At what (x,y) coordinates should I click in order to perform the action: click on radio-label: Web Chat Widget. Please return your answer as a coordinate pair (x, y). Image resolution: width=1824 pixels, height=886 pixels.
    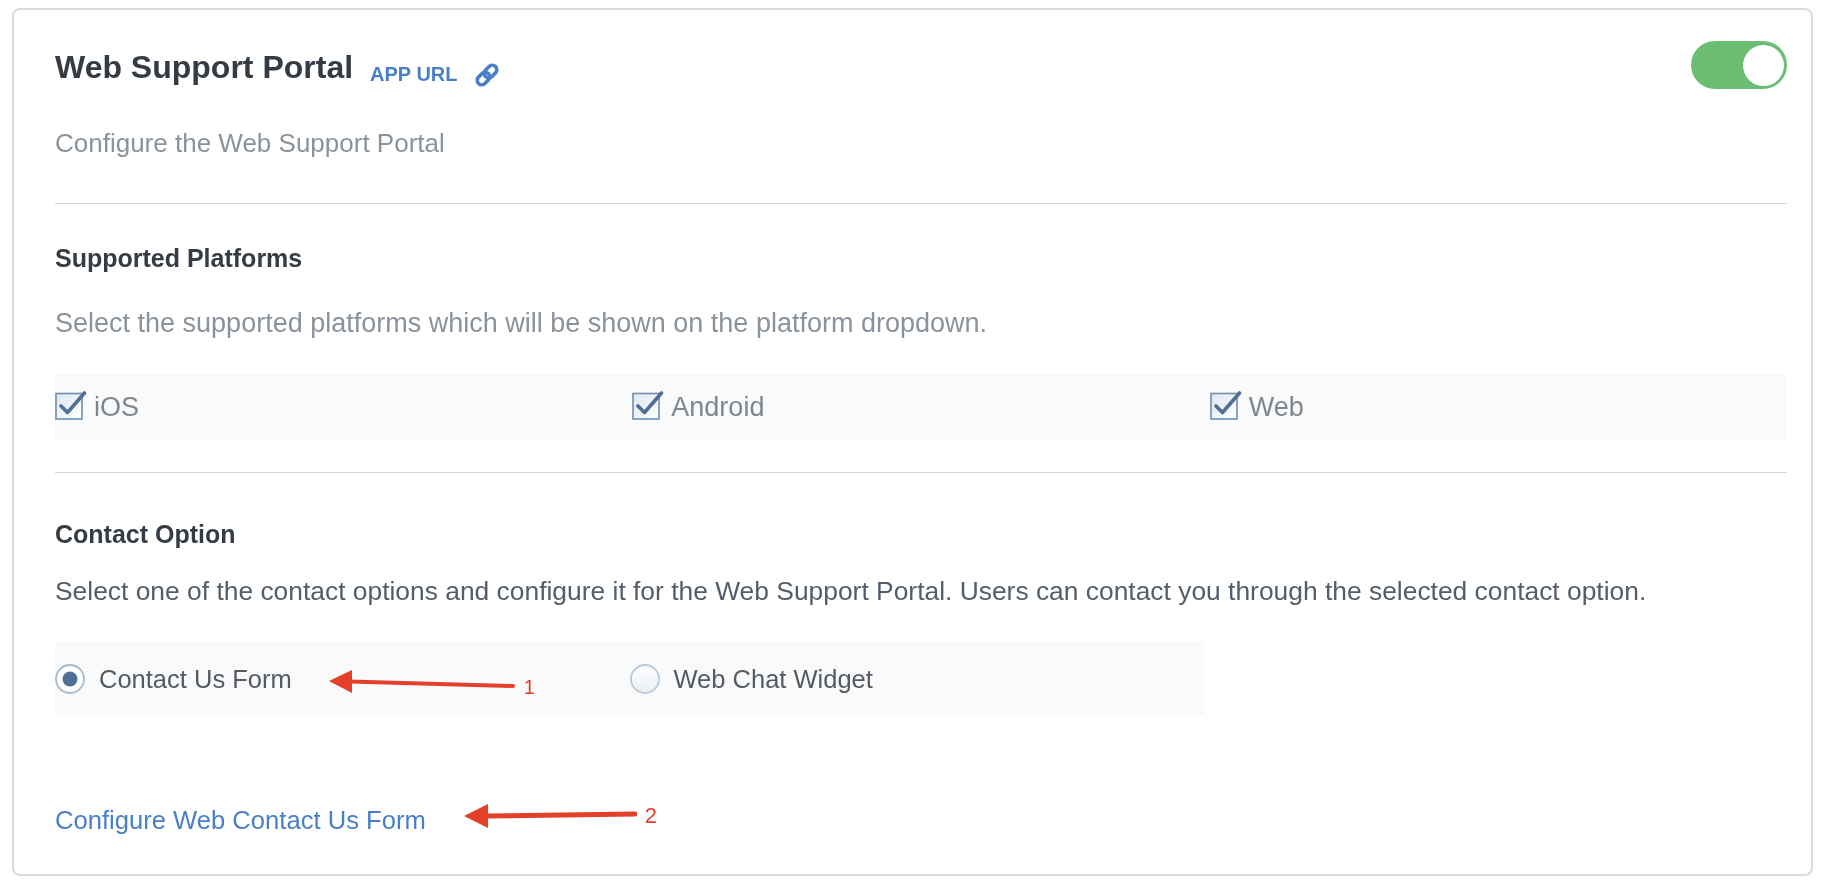
    Looking at the image, I should click on (773, 678).